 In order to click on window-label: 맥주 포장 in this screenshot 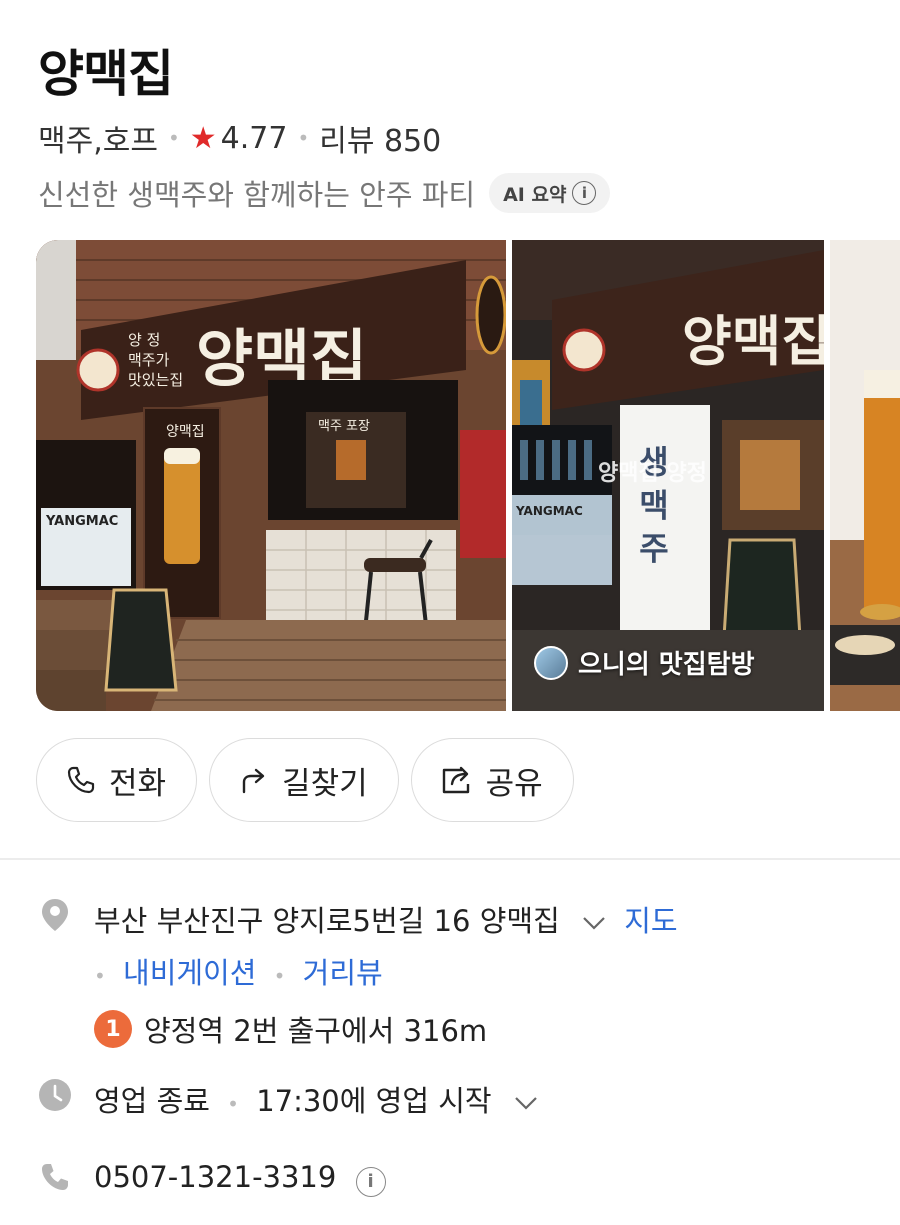, I will do `click(344, 426)`.